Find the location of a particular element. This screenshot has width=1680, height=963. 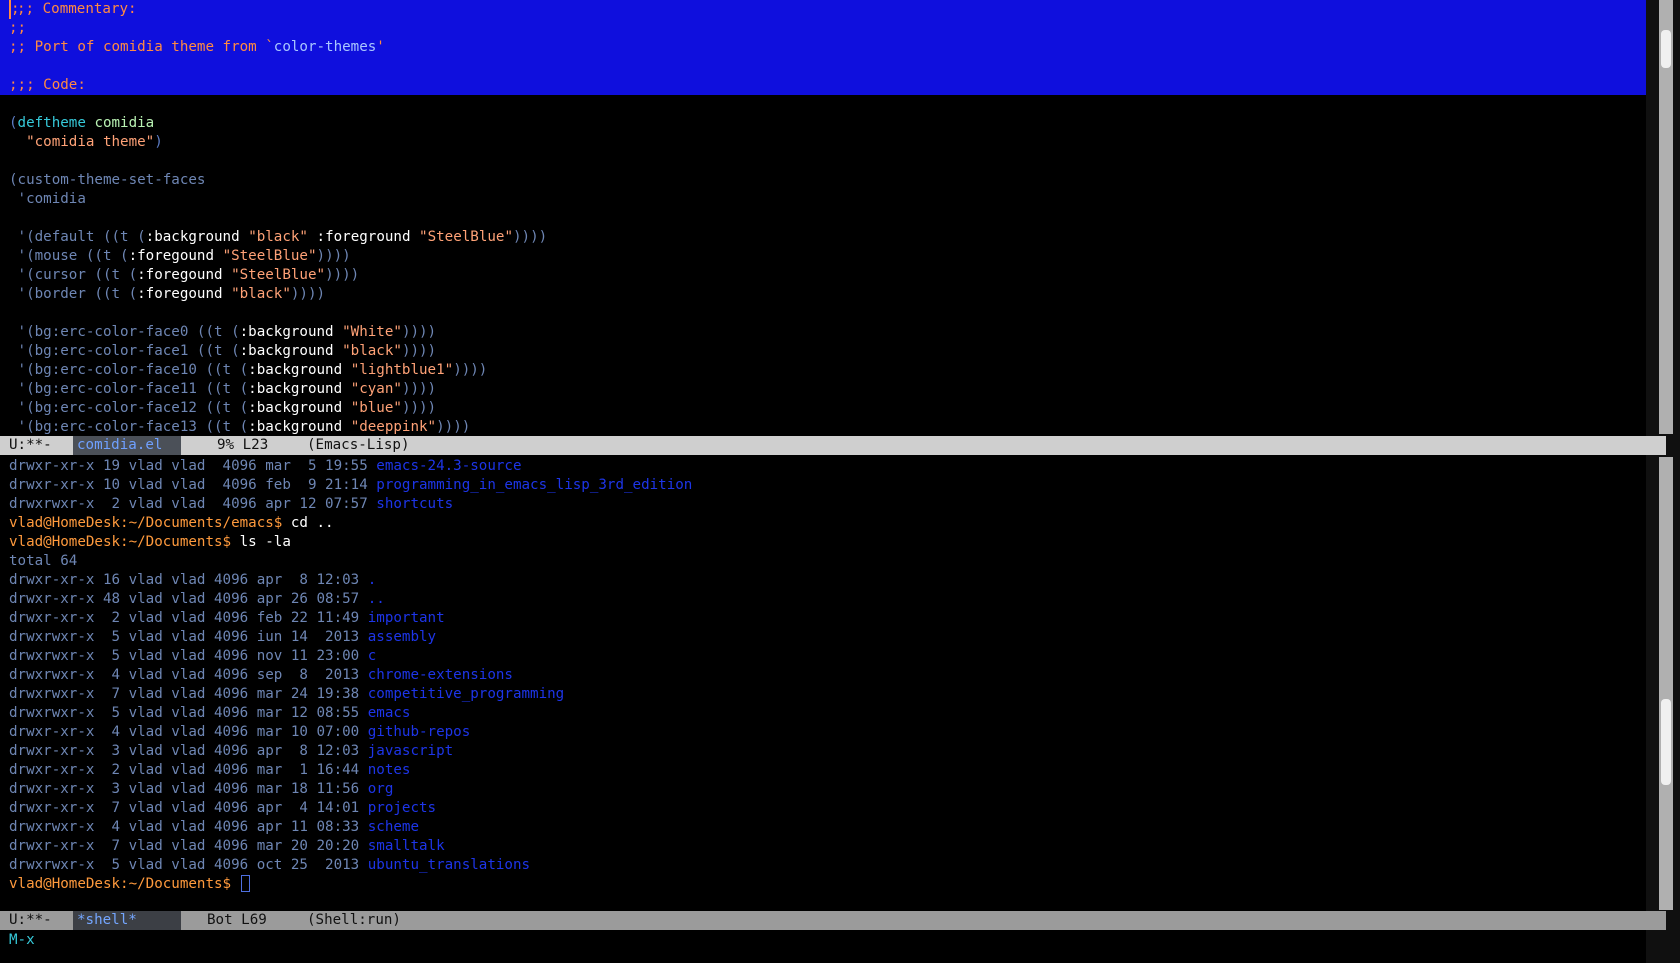

shell-token-dir: org is located at coordinates (381, 789).